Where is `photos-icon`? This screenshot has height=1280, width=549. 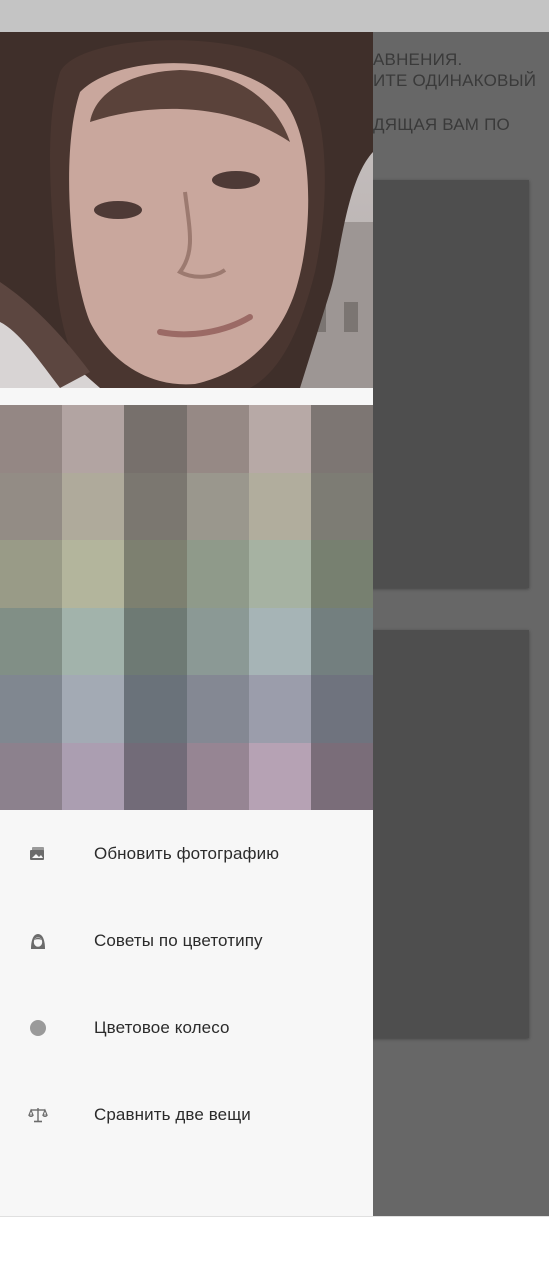
photos-icon is located at coordinates (38, 854).